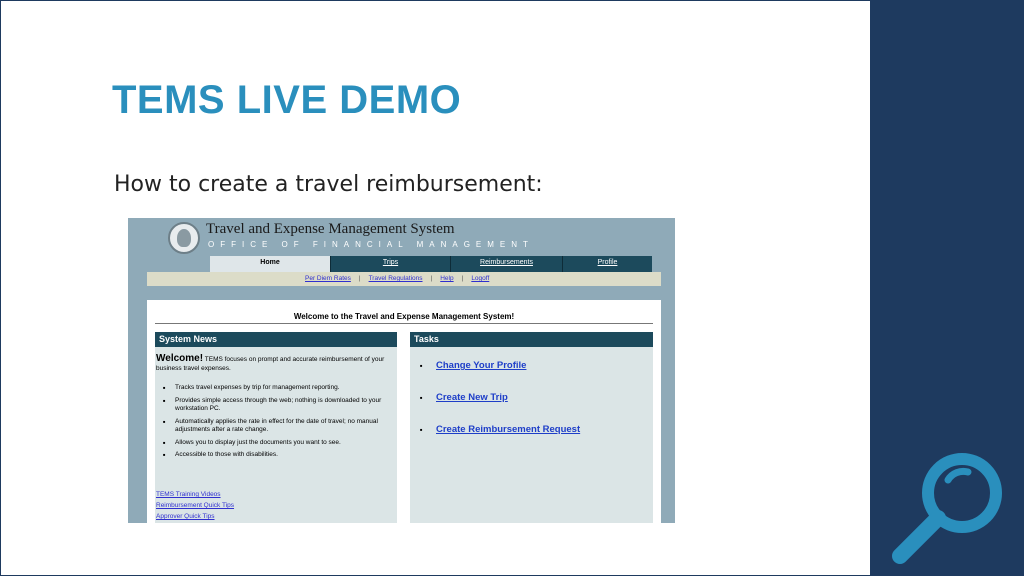 The height and width of the screenshot is (576, 1024). Describe the element at coordinates (607, 264) in the screenshot. I see `tab-profile: Profile` at that location.